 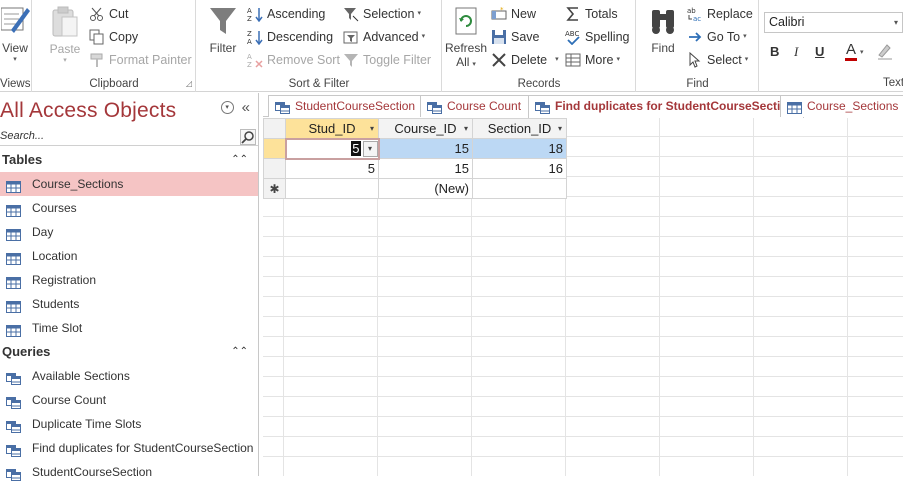 I want to click on select-all-corner, so click(x=274, y=128).